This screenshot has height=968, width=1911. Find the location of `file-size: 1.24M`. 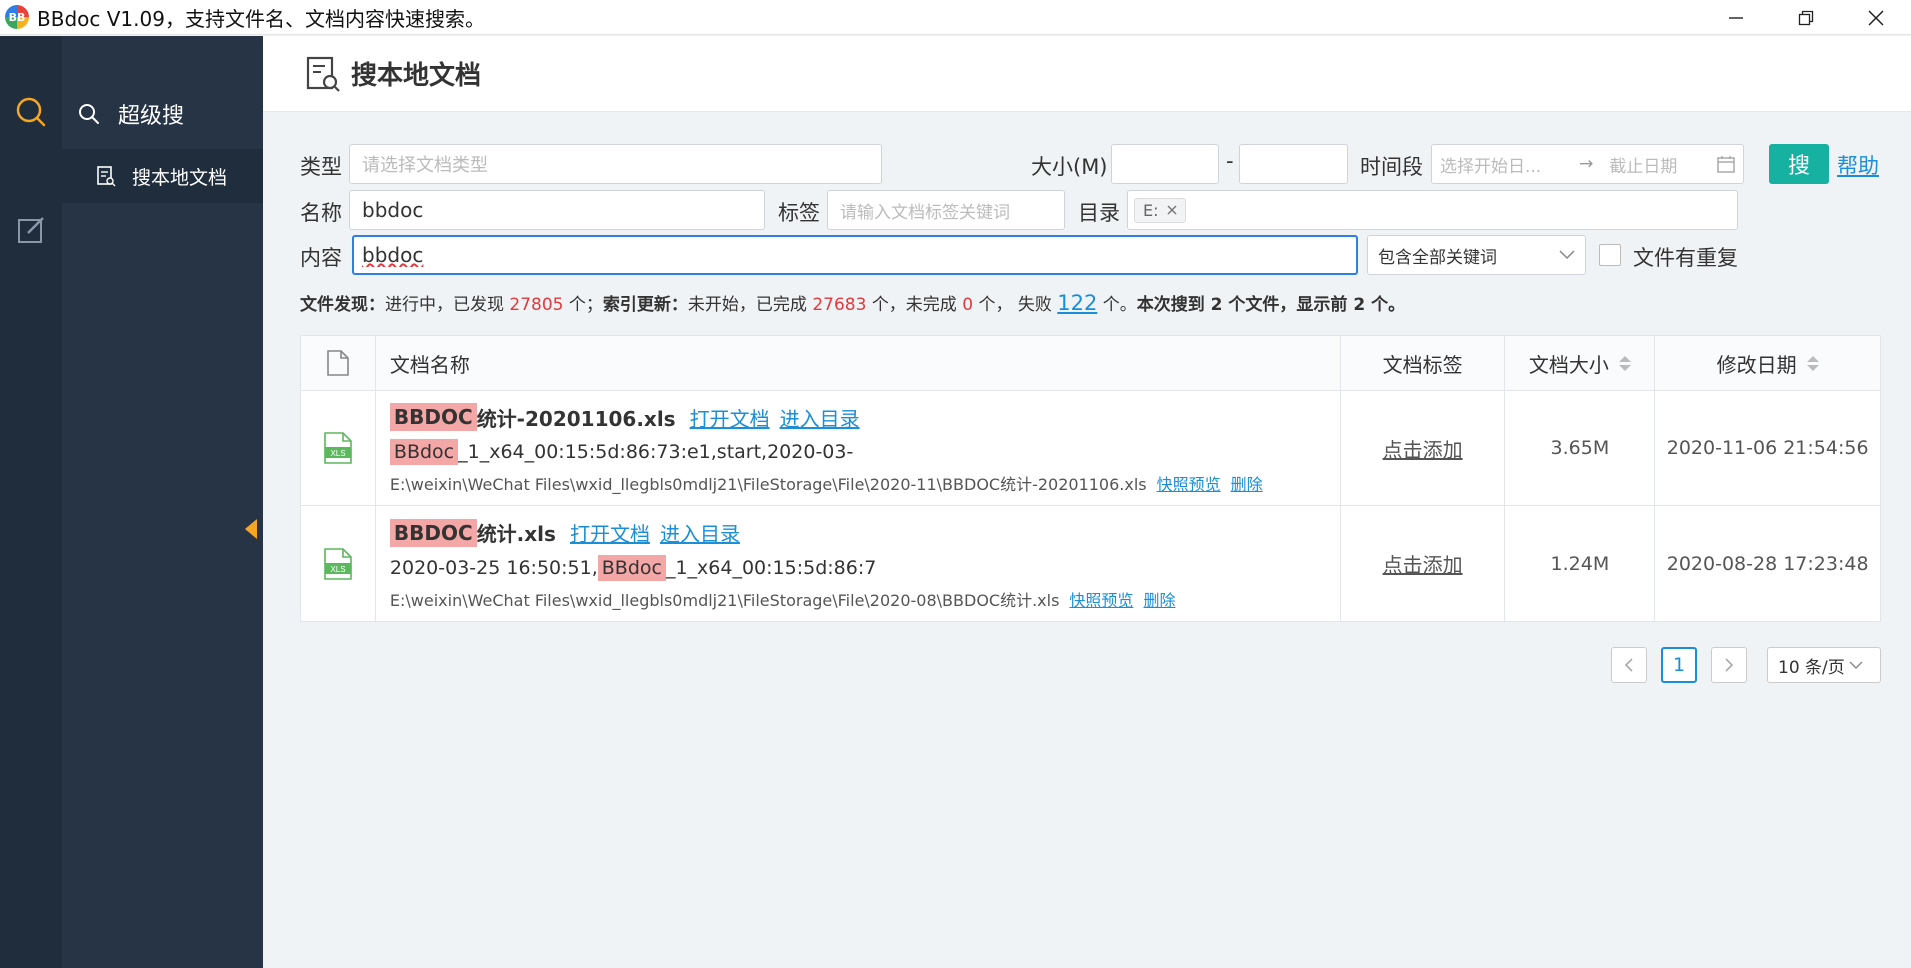

file-size: 1.24M is located at coordinates (1580, 563).